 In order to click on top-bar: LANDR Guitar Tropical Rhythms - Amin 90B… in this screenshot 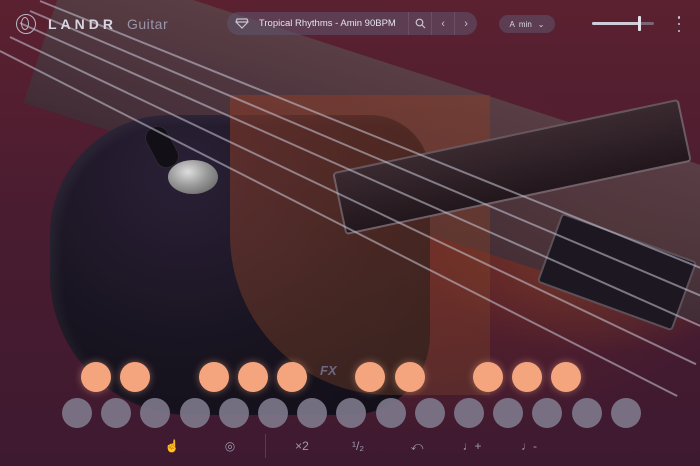, I will do `click(350, 24)`.